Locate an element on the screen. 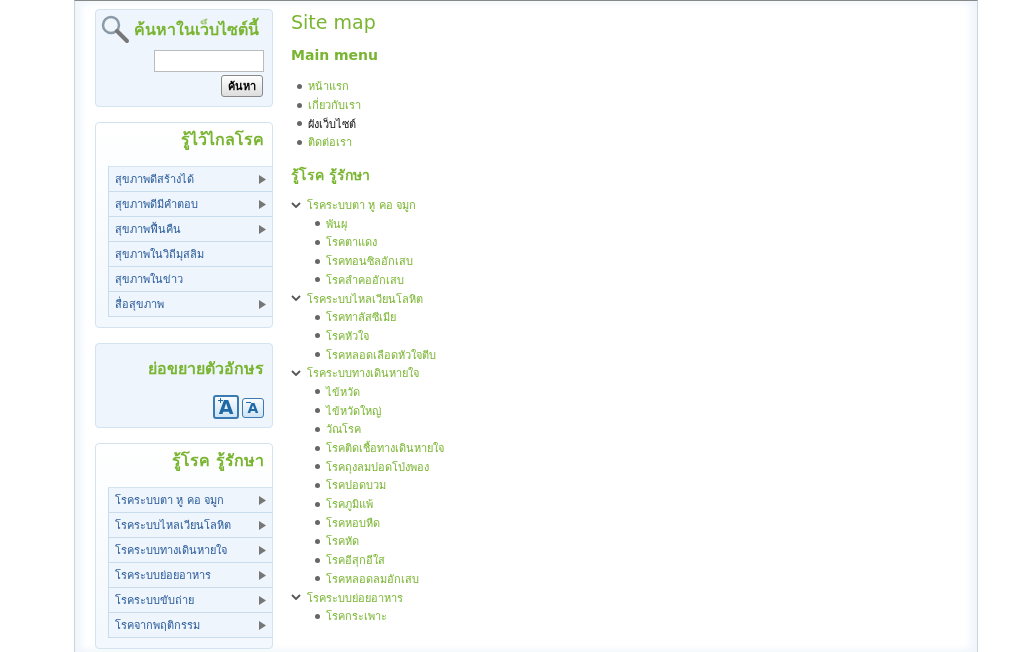 The height and width of the screenshot is (652, 1032). search-field is located at coordinates (209, 61).